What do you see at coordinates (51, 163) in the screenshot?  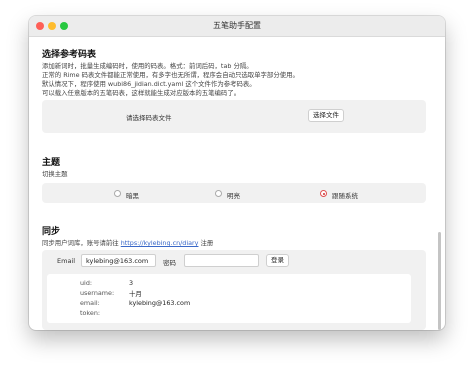 I see `theme-heading: 主题` at bounding box center [51, 163].